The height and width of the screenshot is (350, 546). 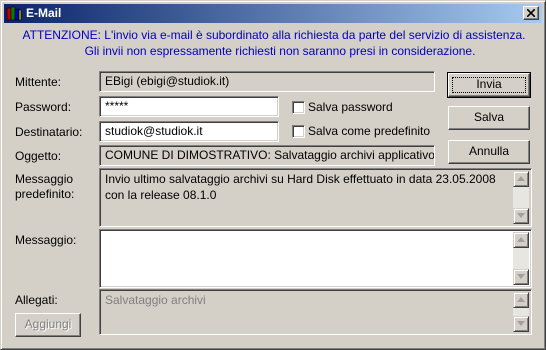 I want to click on close-icon, so click(x=531, y=13).